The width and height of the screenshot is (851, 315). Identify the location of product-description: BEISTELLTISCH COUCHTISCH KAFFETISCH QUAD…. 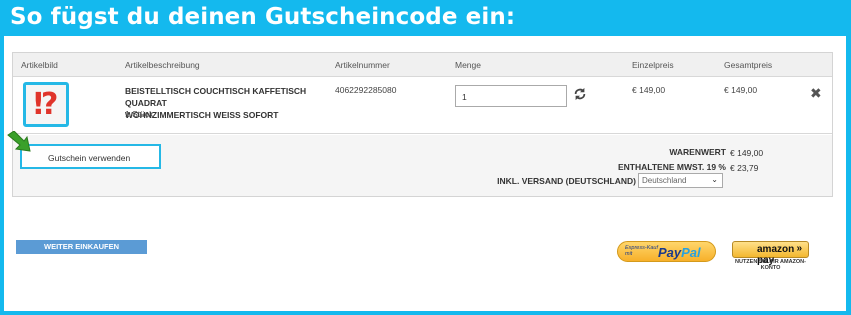
(225, 103).